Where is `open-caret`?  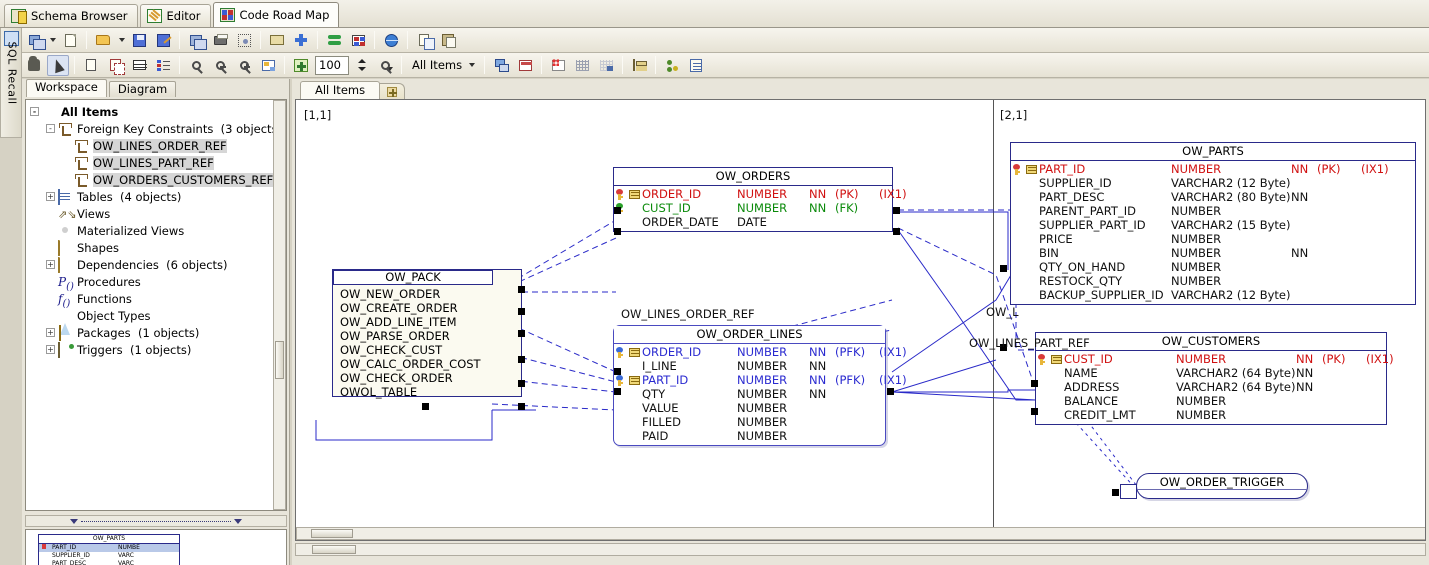
open-caret is located at coordinates (121, 40).